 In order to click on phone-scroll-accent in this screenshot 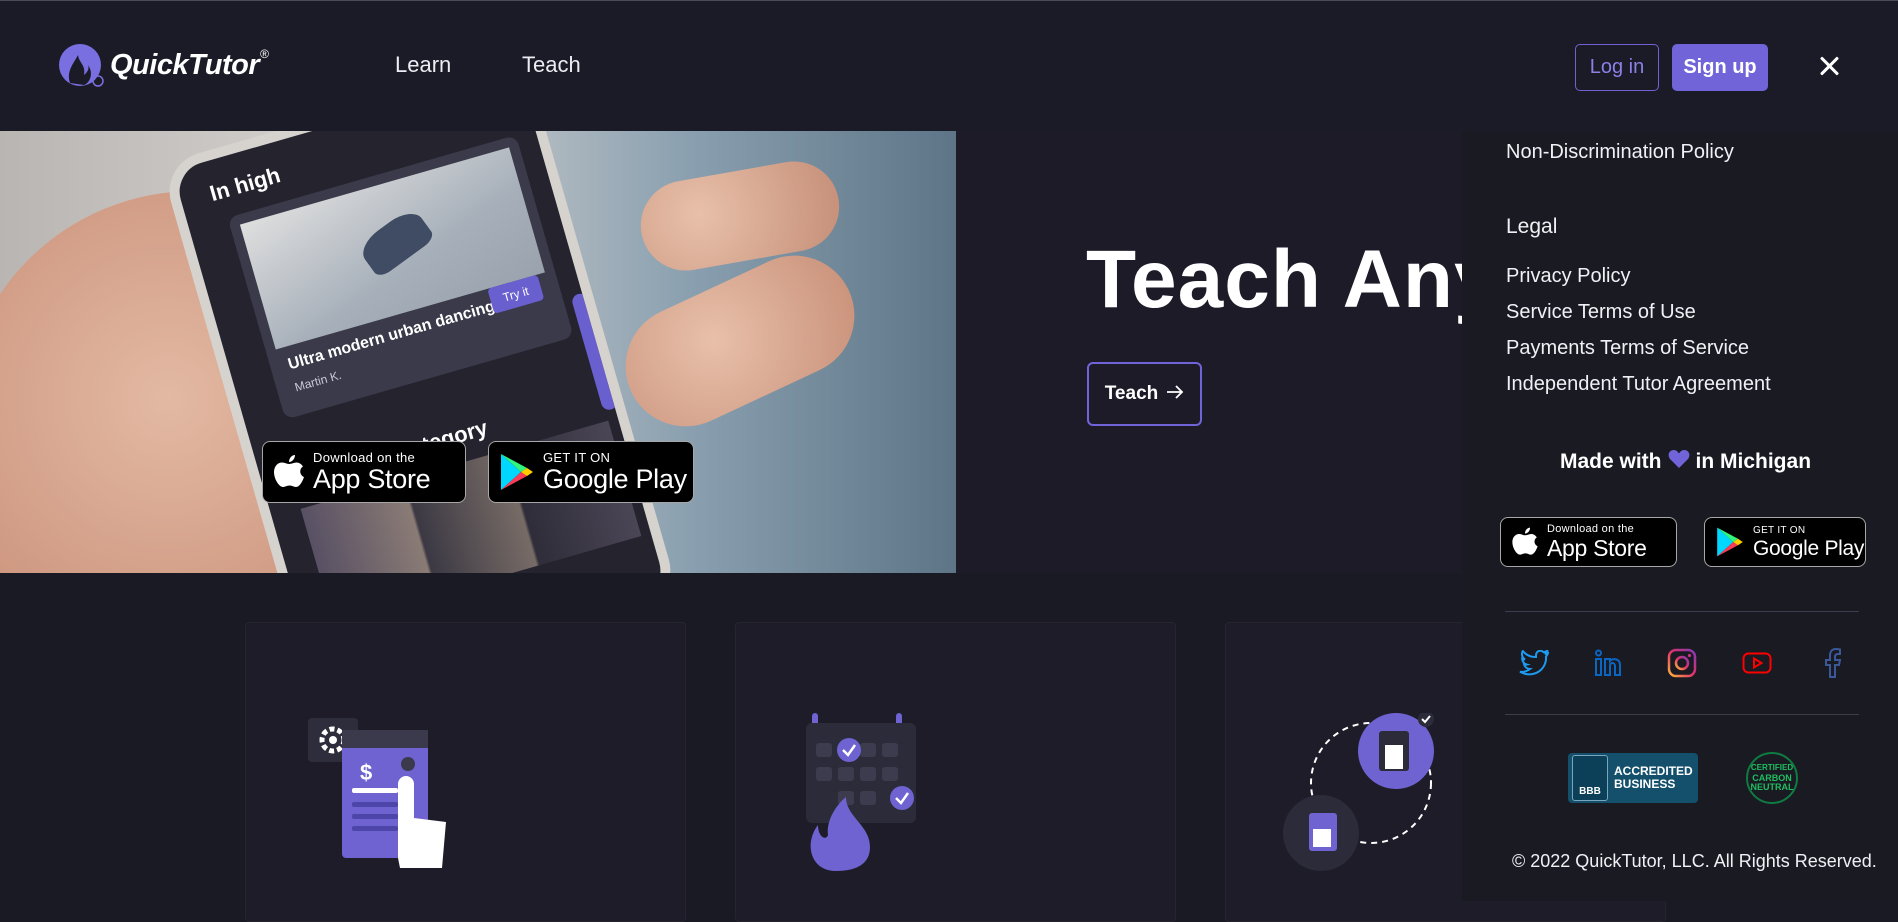, I will do `click(594, 351)`.